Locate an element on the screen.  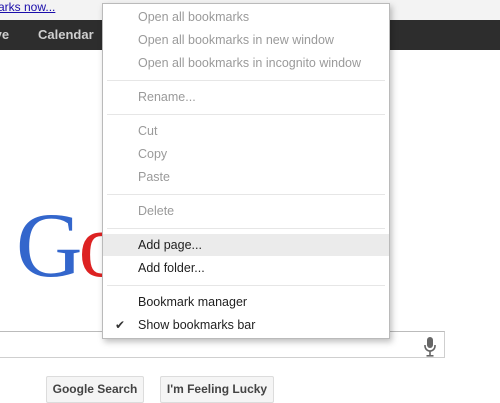
menu-item-open-all-new-window: Open all bookmarks in new window is located at coordinates (246, 40).